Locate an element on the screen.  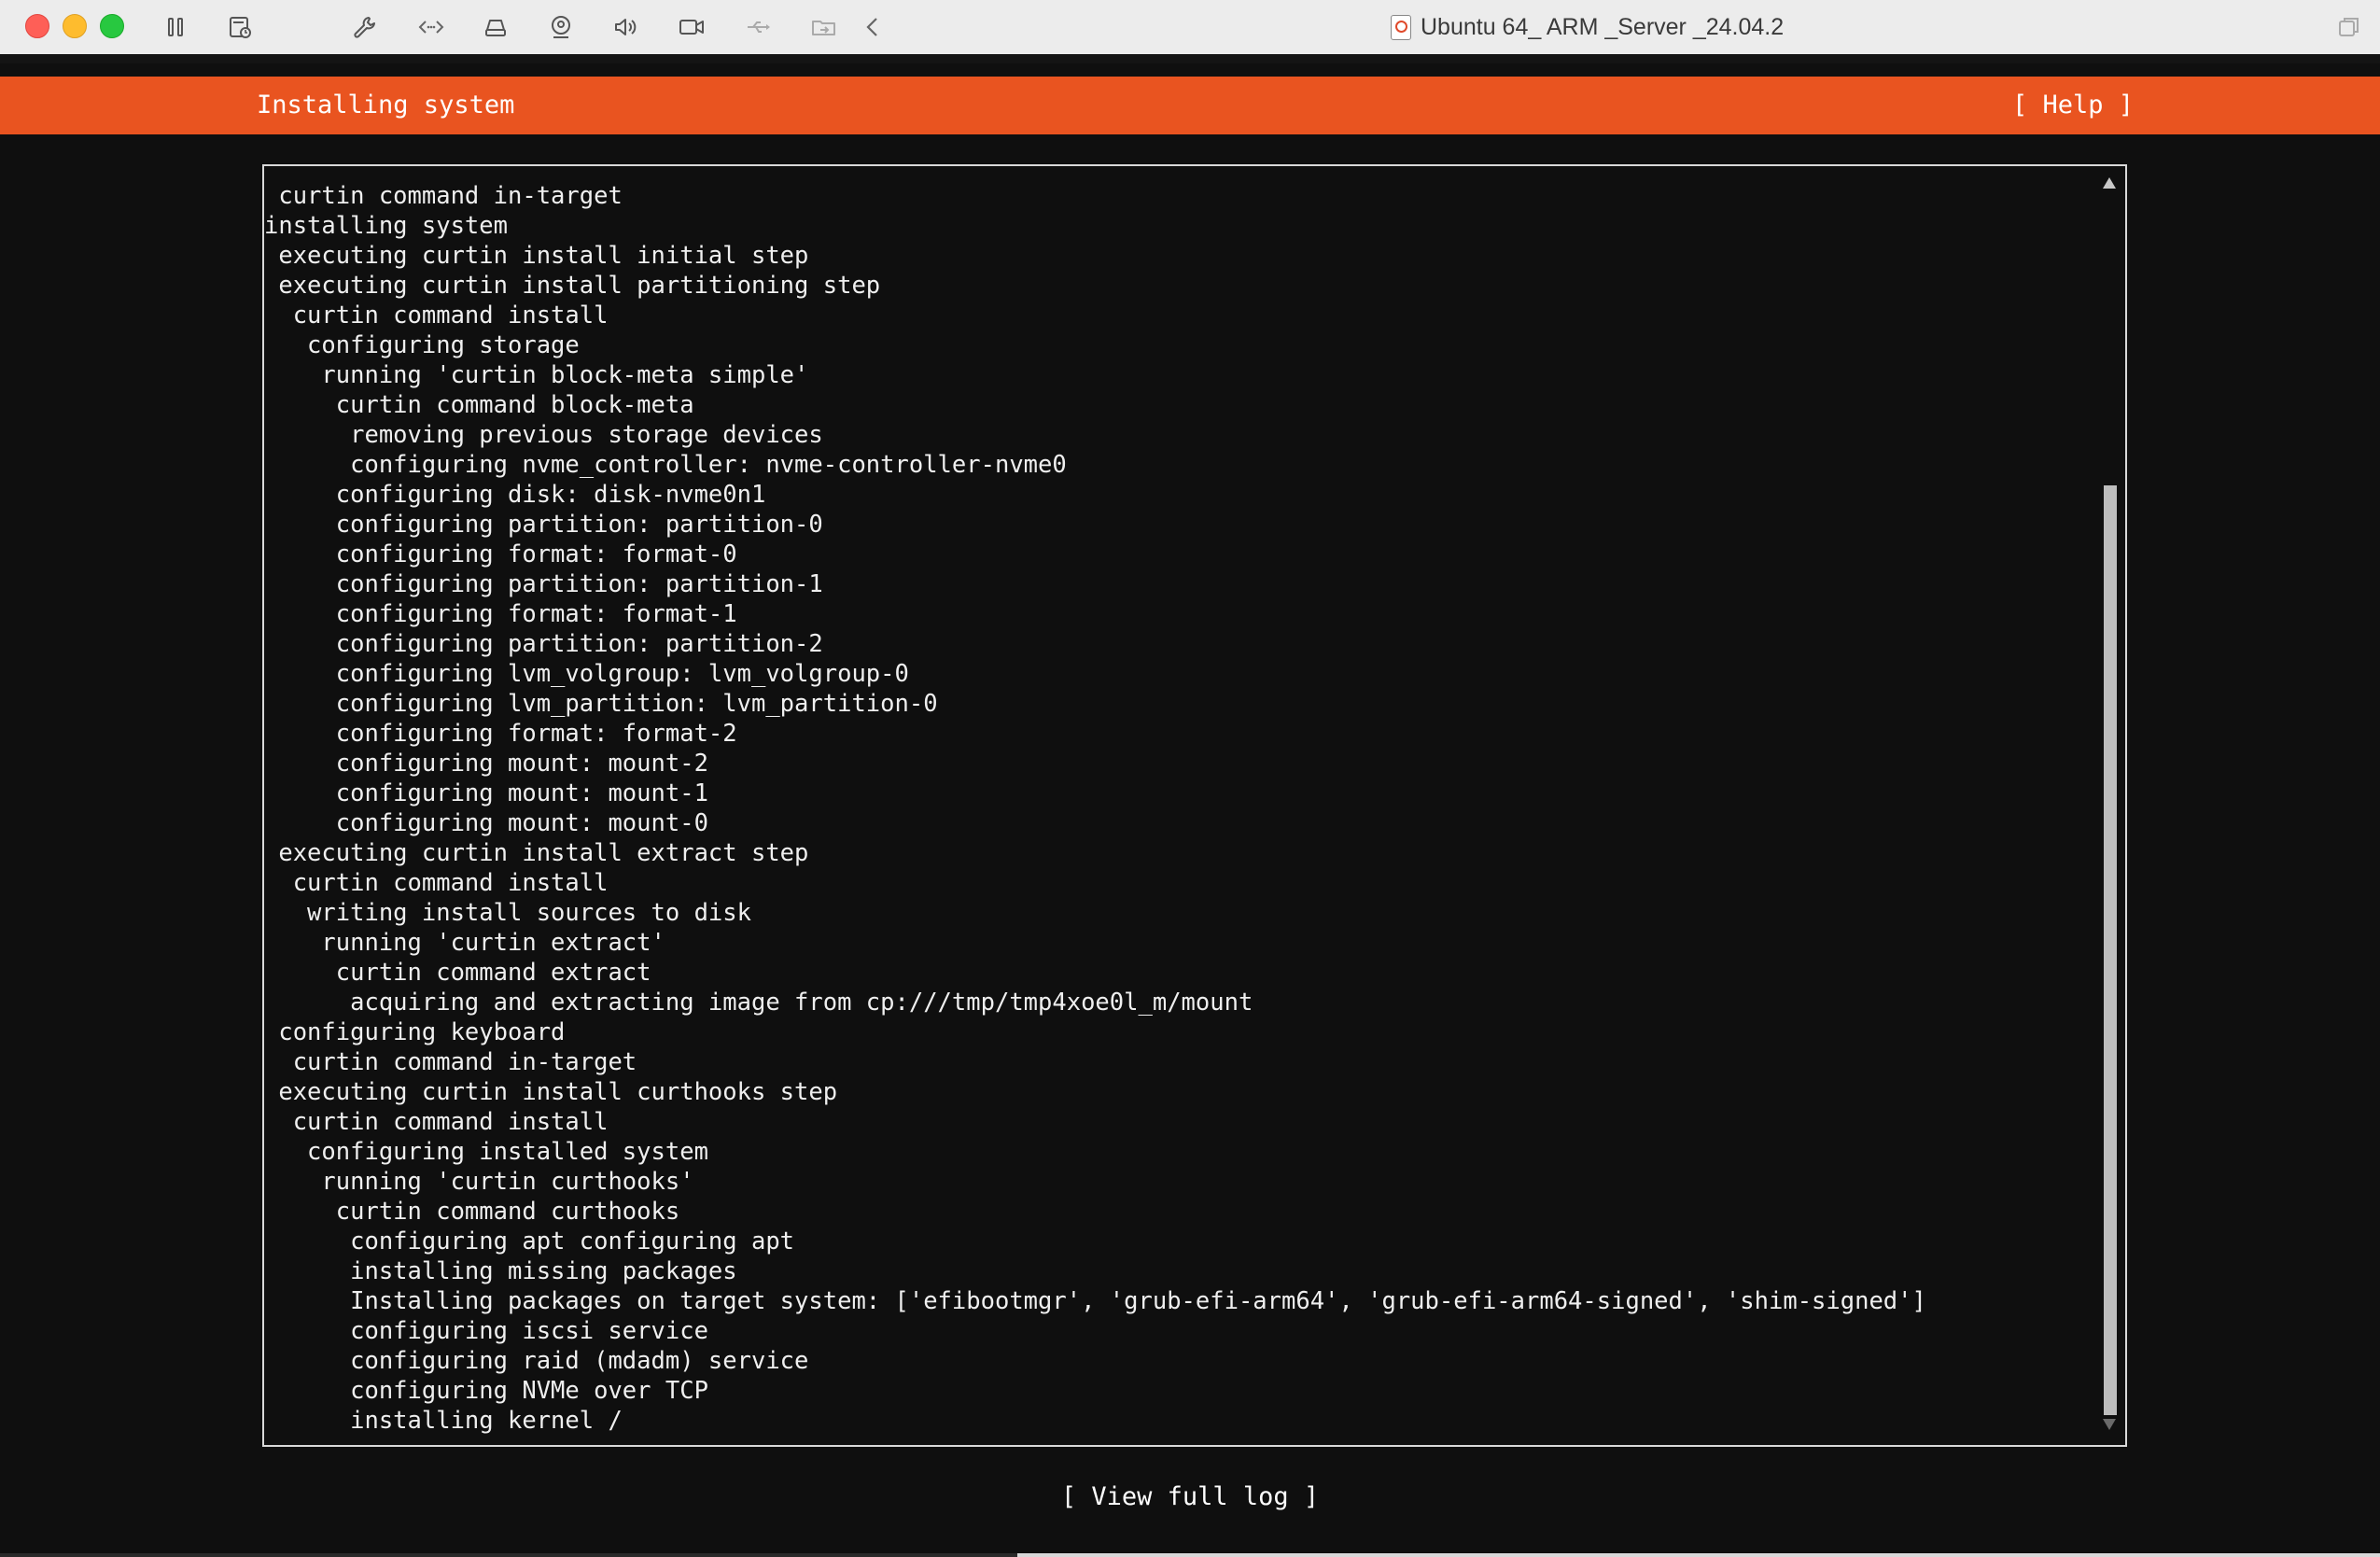
view-full-log-button: [ View full log ] is located at coordinates (1190, 1496).